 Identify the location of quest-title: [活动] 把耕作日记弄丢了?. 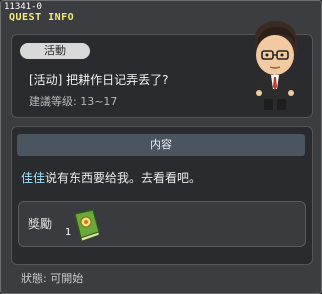
(99, 80).